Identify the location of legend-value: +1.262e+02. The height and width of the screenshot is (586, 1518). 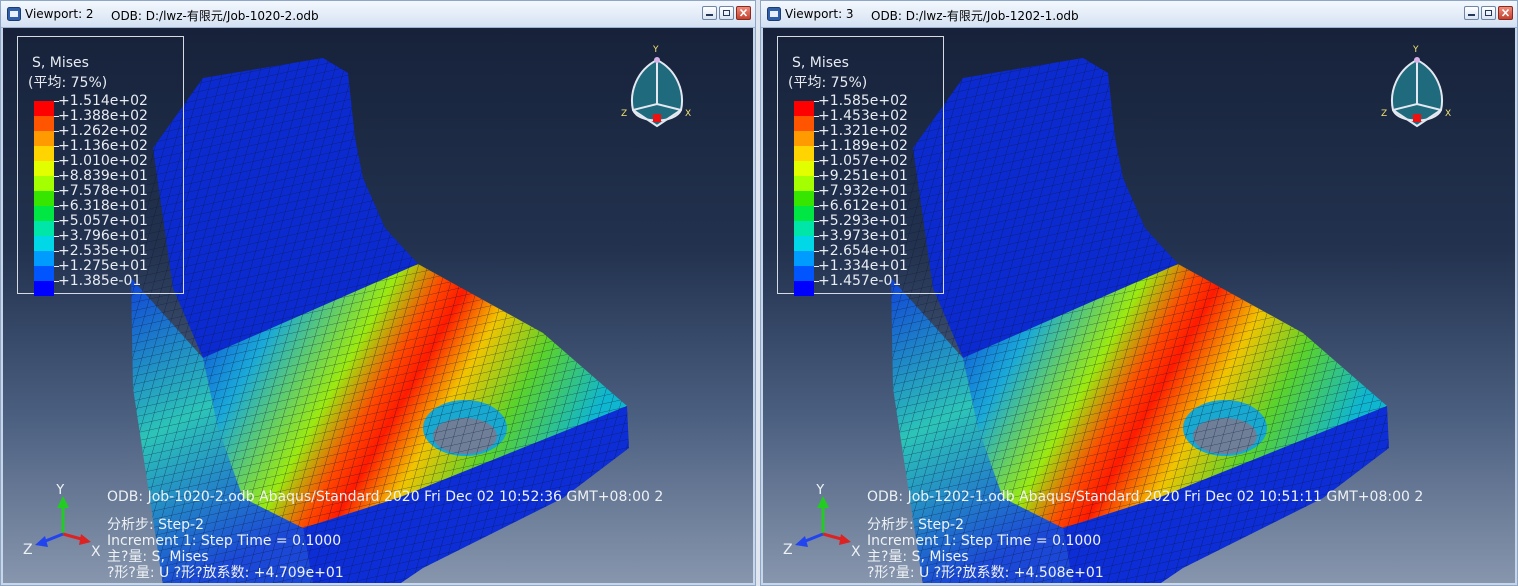
(103, 131).